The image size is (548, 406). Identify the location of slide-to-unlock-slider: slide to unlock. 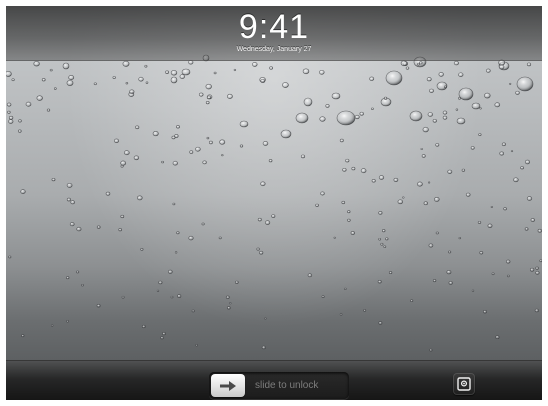
(279, 385).